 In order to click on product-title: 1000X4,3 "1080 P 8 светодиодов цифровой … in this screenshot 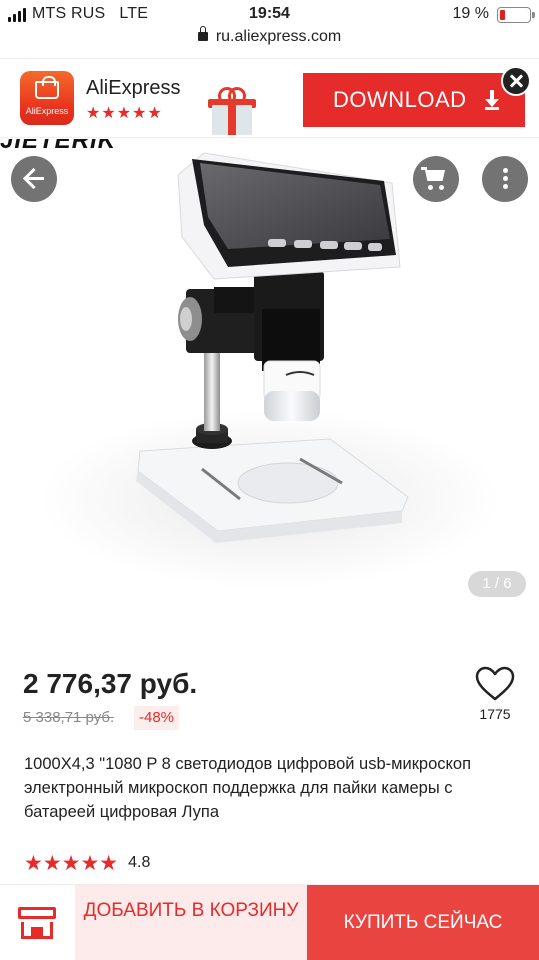, I will do `click(248, 788)`.